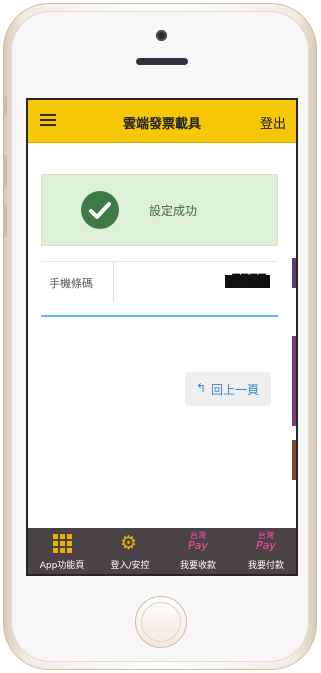 The image size is (321, 673). What do you see at coordinates (113, 282) in the screenshot?
I see `field-divider` at bounding box center [113, 282].